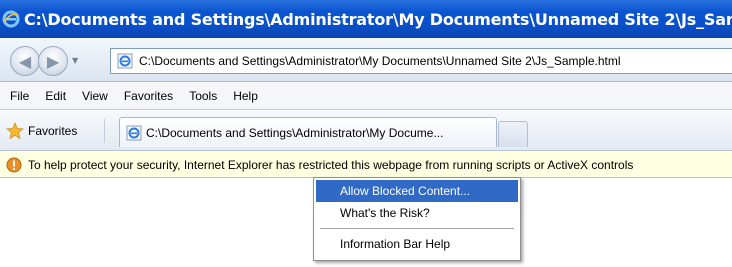 The height and width of the screenshot is (267, 732). I want to click on menu-separator, so click(417, 228).